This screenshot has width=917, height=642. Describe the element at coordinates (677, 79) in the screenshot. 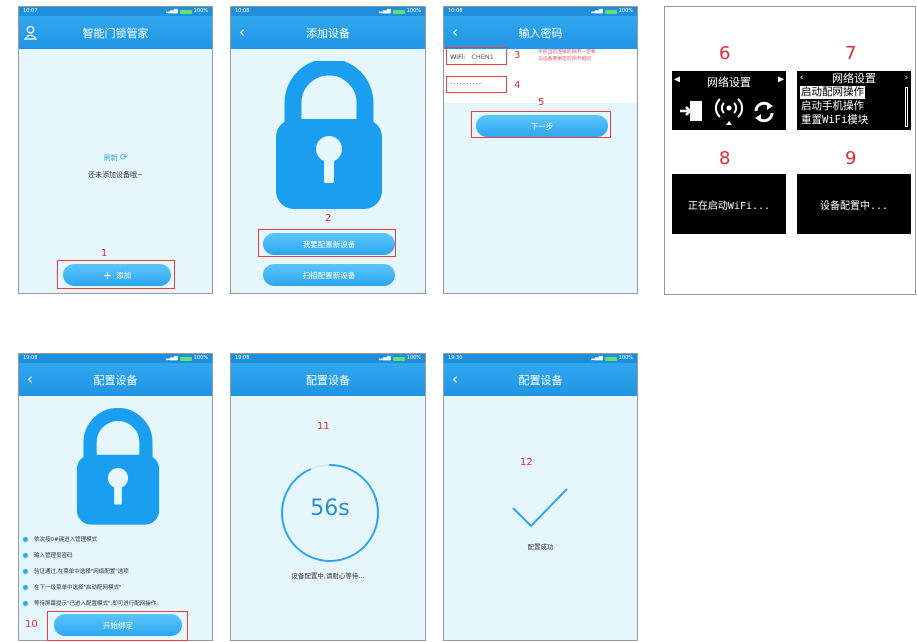

I see `left-arrow-icon: ◀` at that location.